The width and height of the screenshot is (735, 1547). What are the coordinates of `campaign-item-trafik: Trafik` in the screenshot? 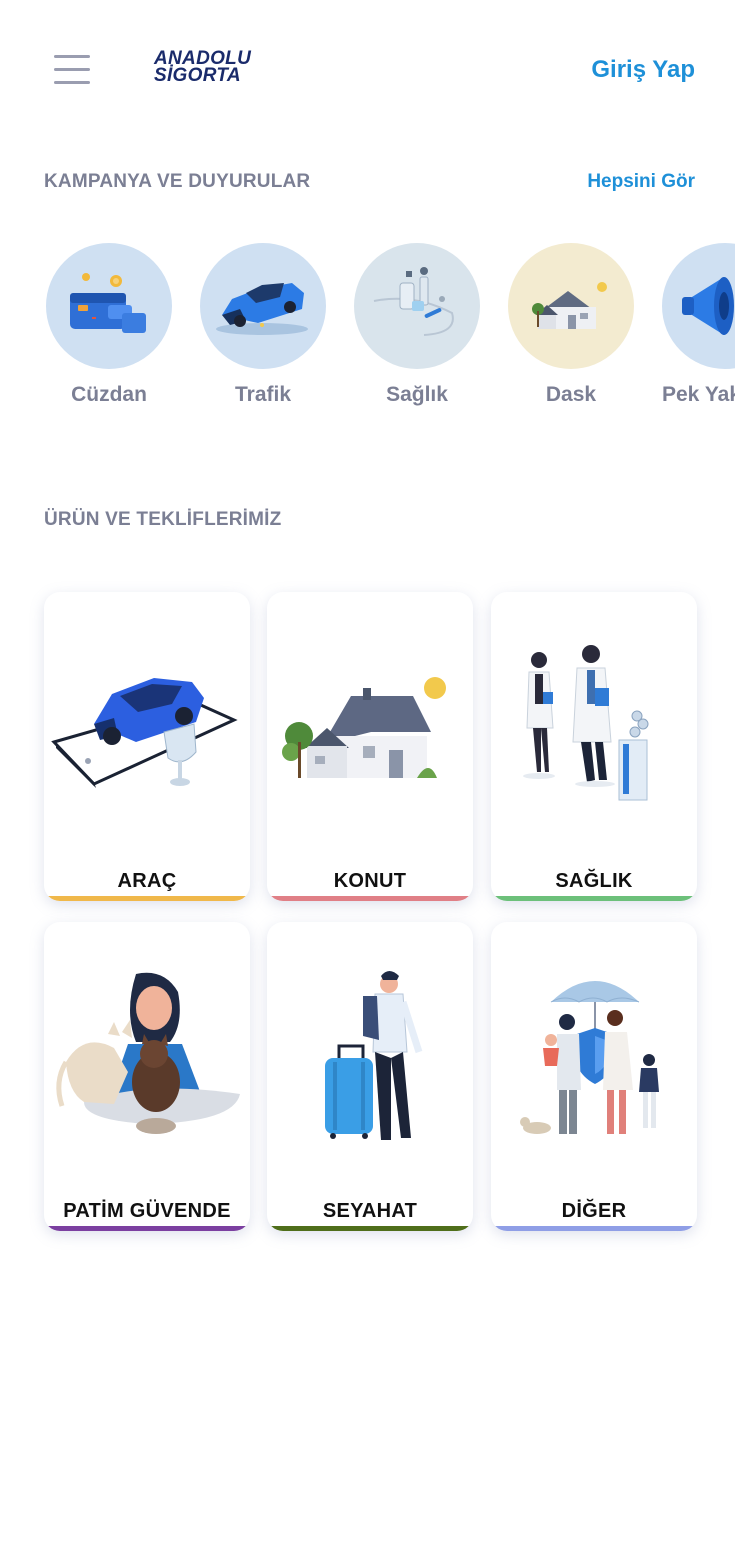 It's located at (263, 325).